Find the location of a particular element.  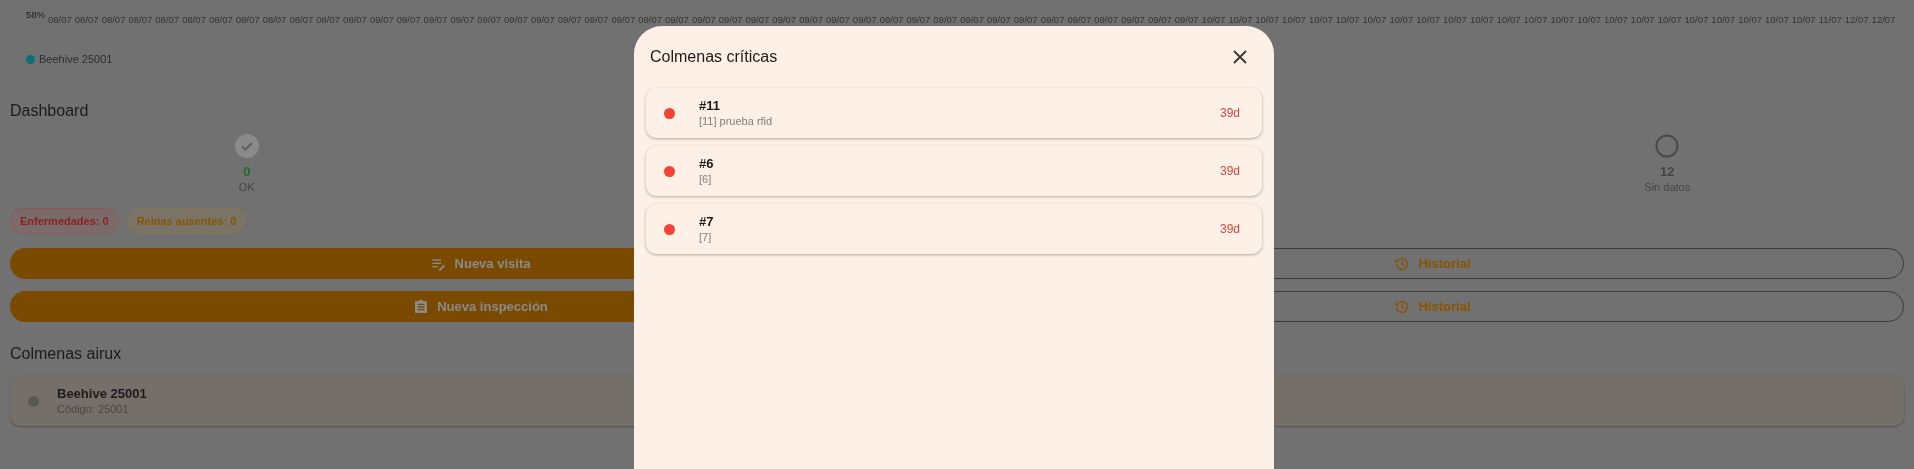

clipboard-icon is located at coordinates (421, 306).